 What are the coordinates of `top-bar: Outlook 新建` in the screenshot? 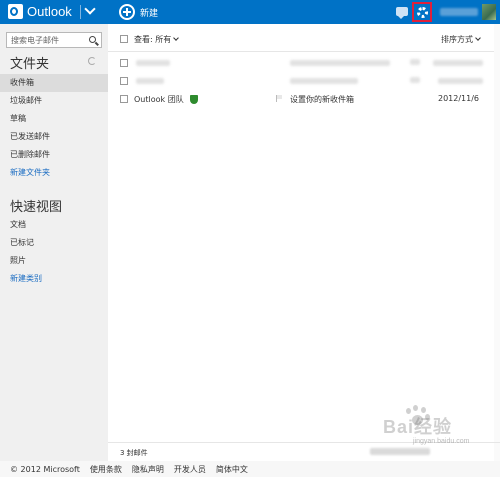 It's located at (250, 12).